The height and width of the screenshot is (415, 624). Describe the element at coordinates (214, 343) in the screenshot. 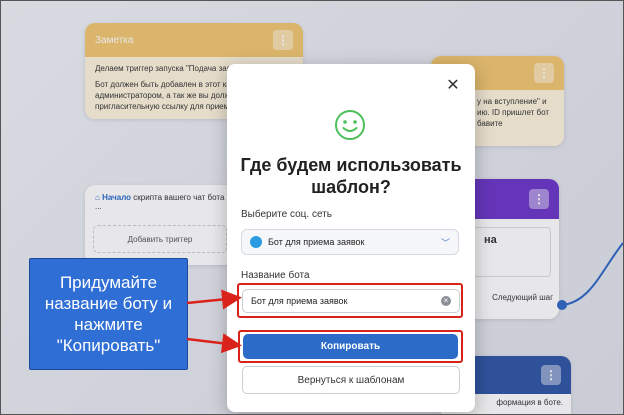

I see `arrow-to-copy` at that location.